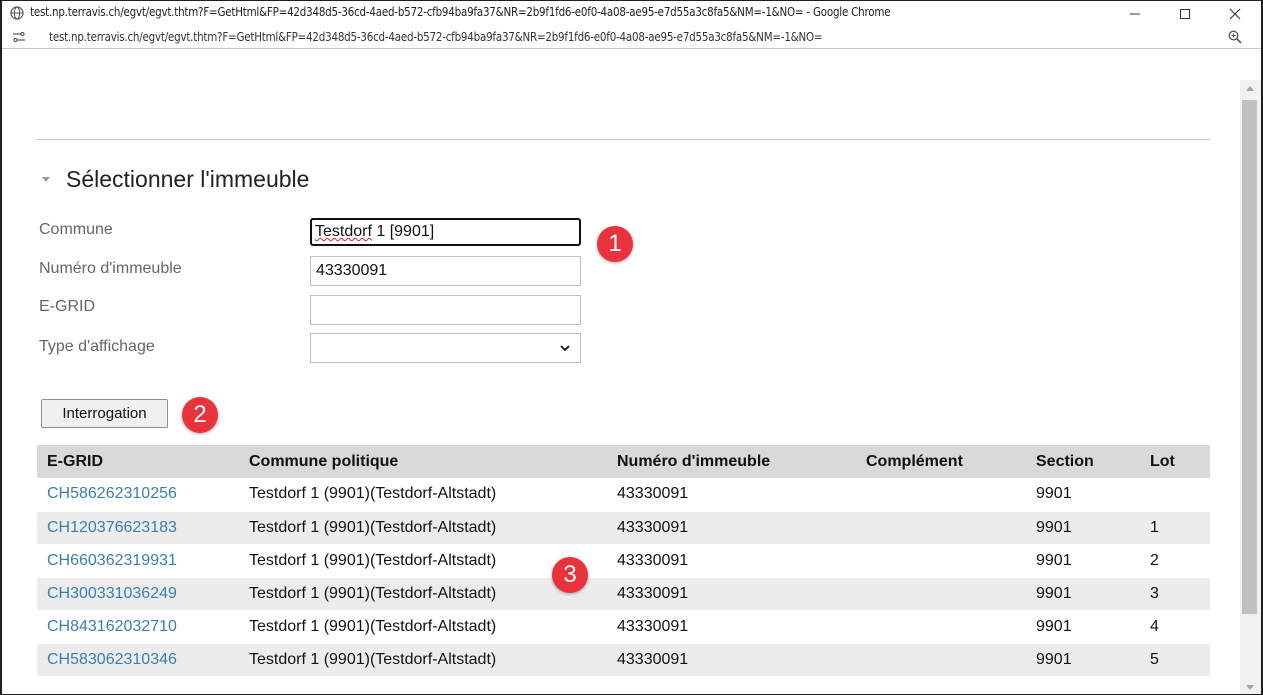 This screenshot has height=695, width=1263. Describe the element at coordinates (403, 231) in the screenshot. I see `commune-value-rest: 1 [9901]` at that location.